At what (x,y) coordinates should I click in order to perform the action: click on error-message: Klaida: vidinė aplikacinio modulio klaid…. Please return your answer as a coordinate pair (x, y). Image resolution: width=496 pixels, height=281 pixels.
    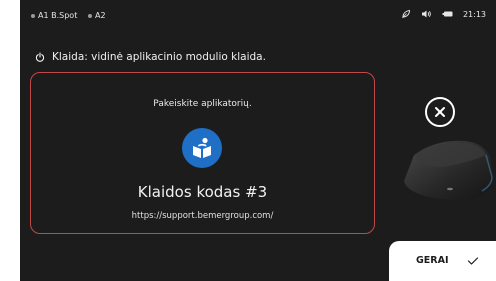
    Looking at the image, I should click on (159, 57).